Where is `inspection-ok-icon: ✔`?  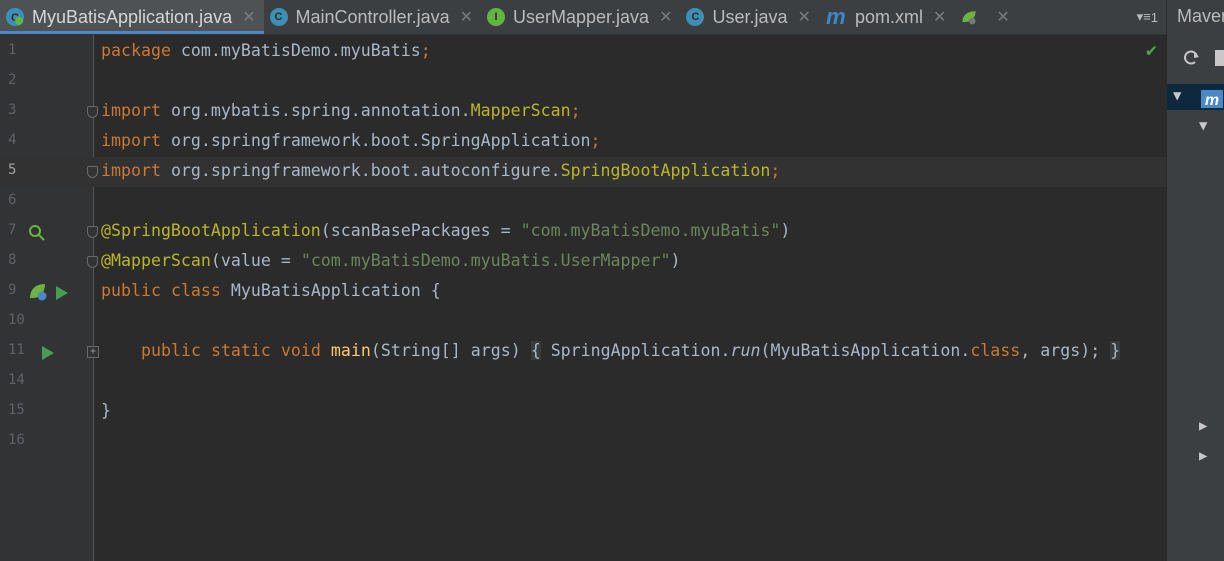
inspection-ok-icon: ✔ is located at coordinates (1151, 50).